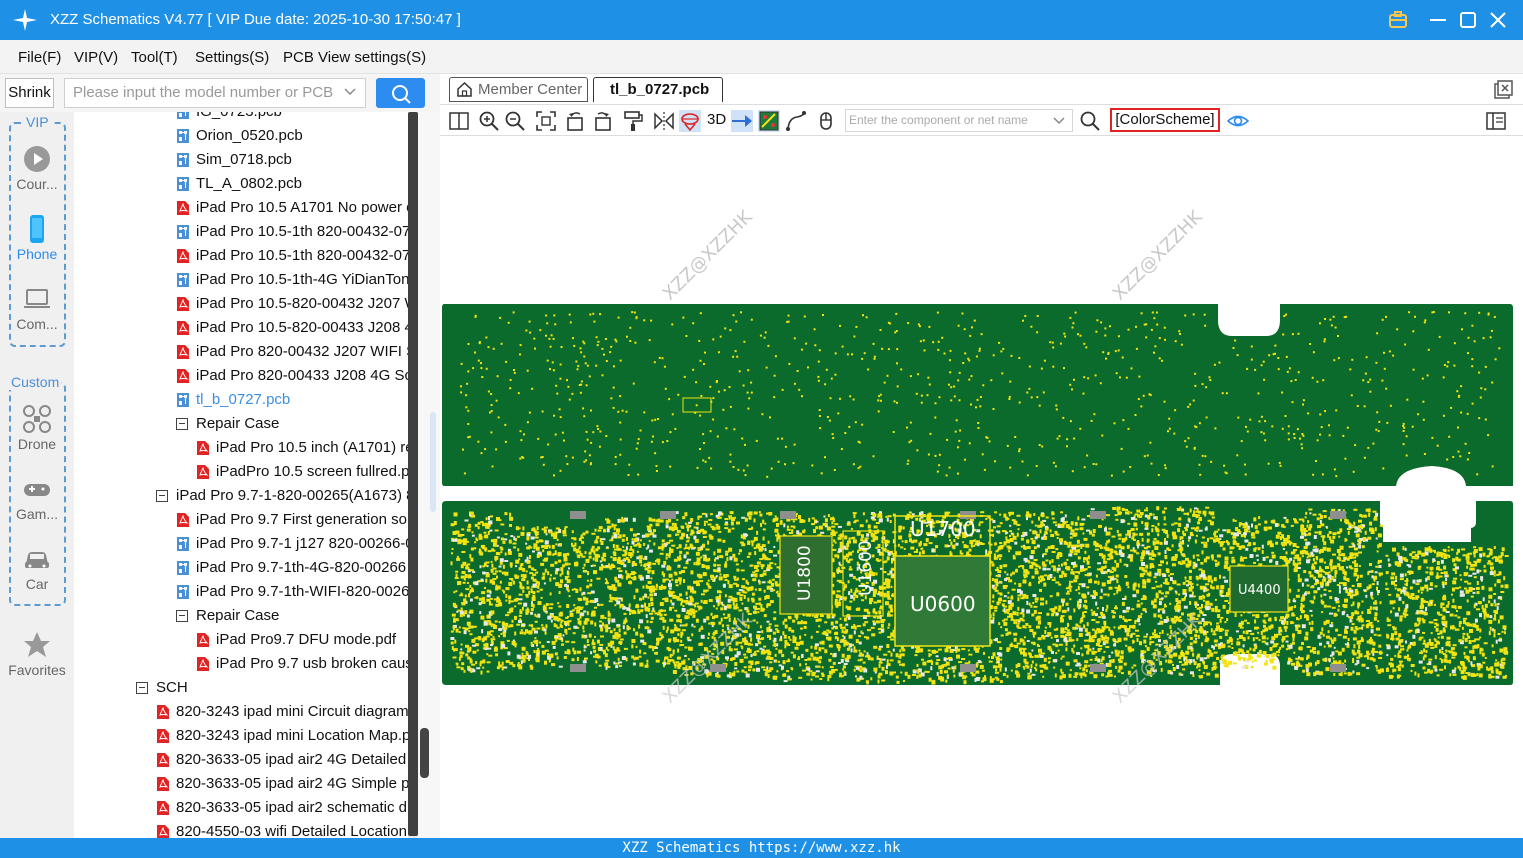 This screenshot has height=858, width=1523. I want to click on mirror-icon, so click(664, 121).